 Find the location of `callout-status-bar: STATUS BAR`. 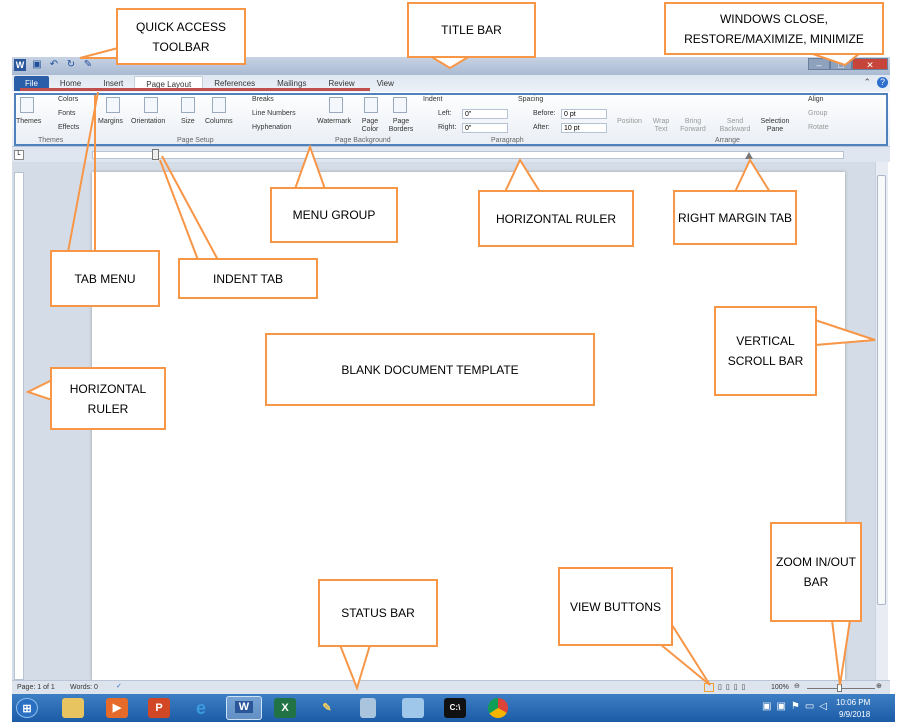

callout-status-bar: STATUS BAR is located at coordinates (378, 613).